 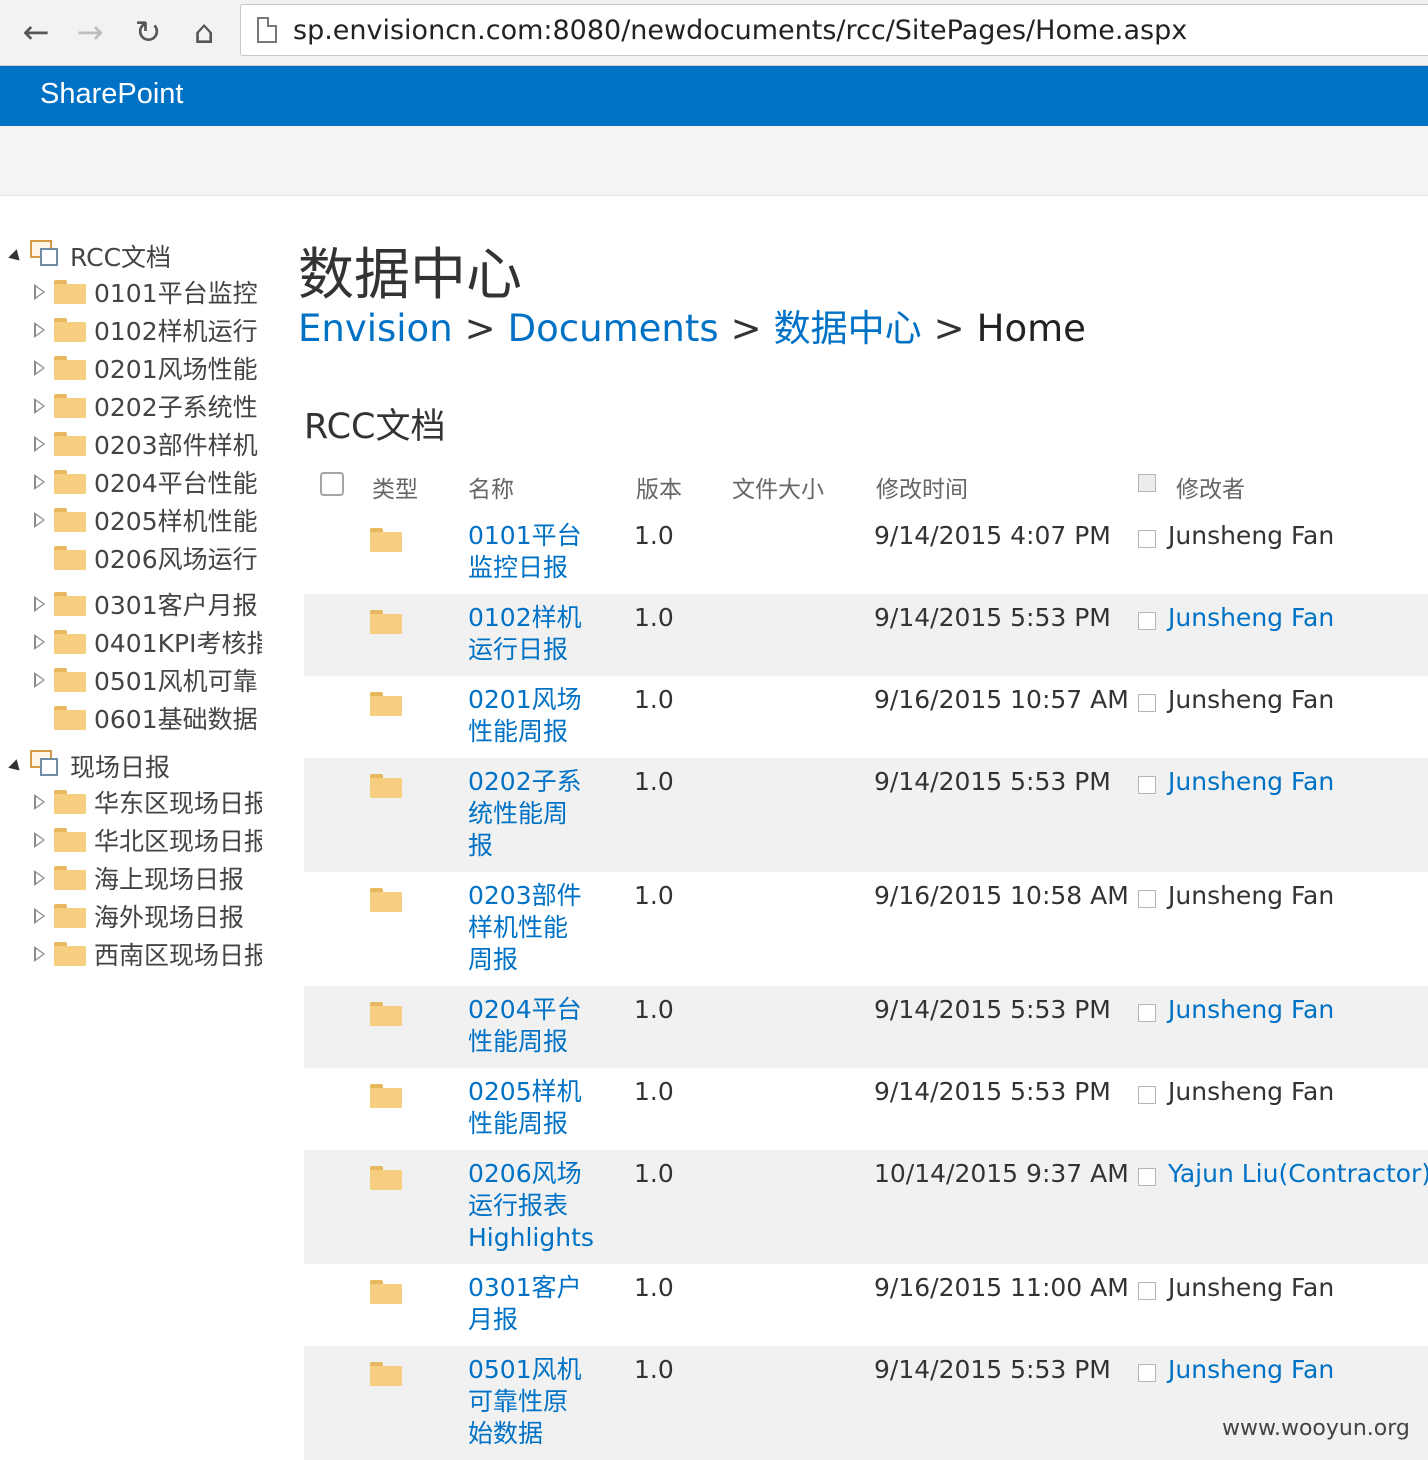 What do you see at coordinates (90, 32) in the screenshot?
I see `forward-arrow-icon: →` at bounding box center [90, 32].